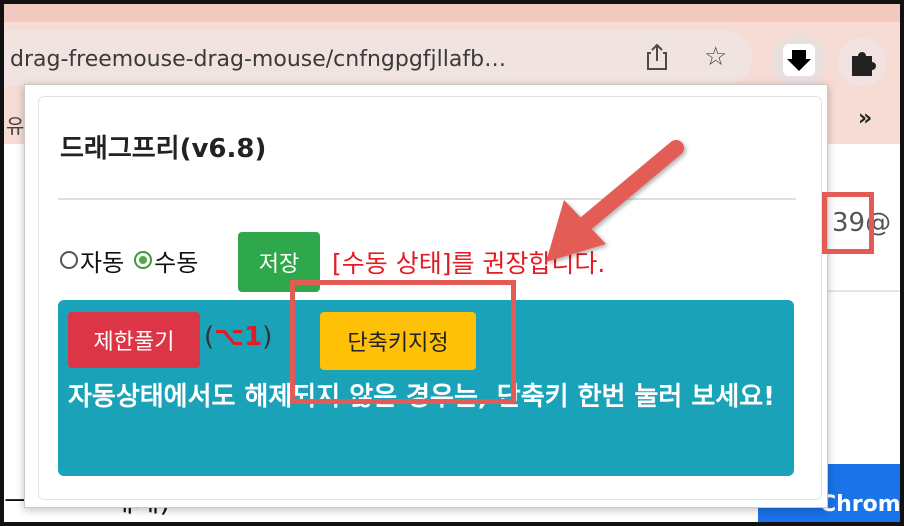  I want to click on annotation-arrow, so click(615, 201).